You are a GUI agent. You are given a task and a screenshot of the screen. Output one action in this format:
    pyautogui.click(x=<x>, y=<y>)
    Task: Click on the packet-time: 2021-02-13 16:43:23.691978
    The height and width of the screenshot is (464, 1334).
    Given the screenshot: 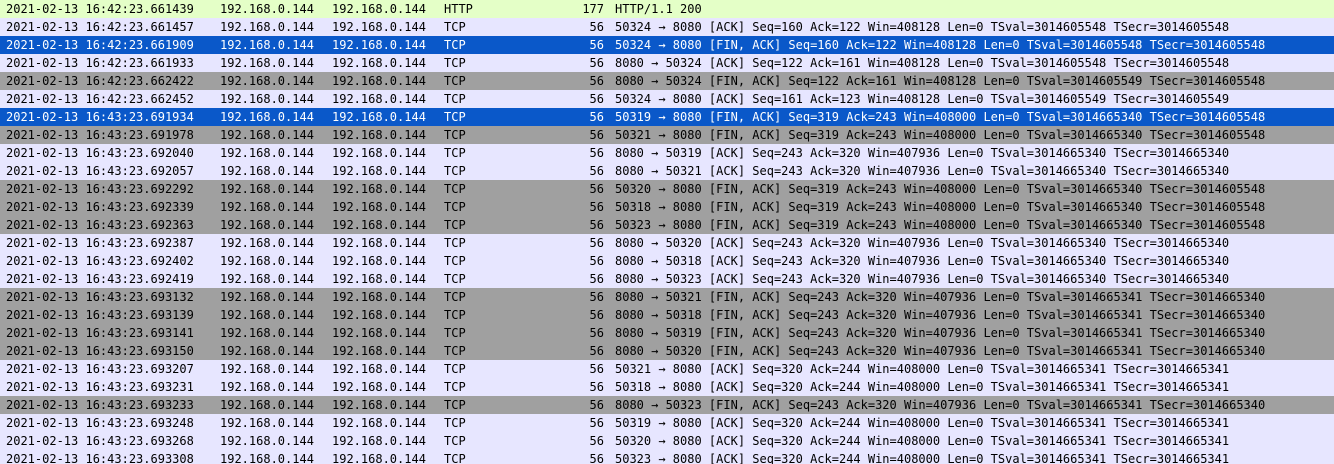 What is the action you would take?
    pyautogui.click(x=100, y=135)
    